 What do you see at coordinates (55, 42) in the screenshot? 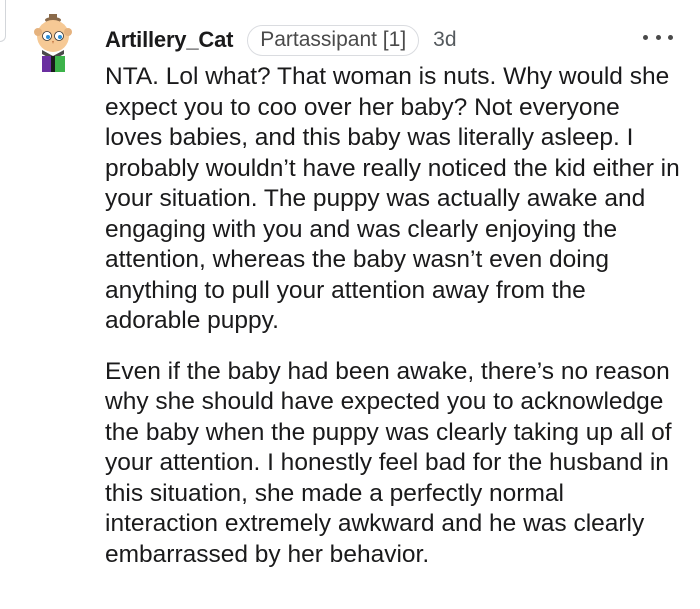
I see `cartoon-avatar-icon` at bounding box center [55, 42].